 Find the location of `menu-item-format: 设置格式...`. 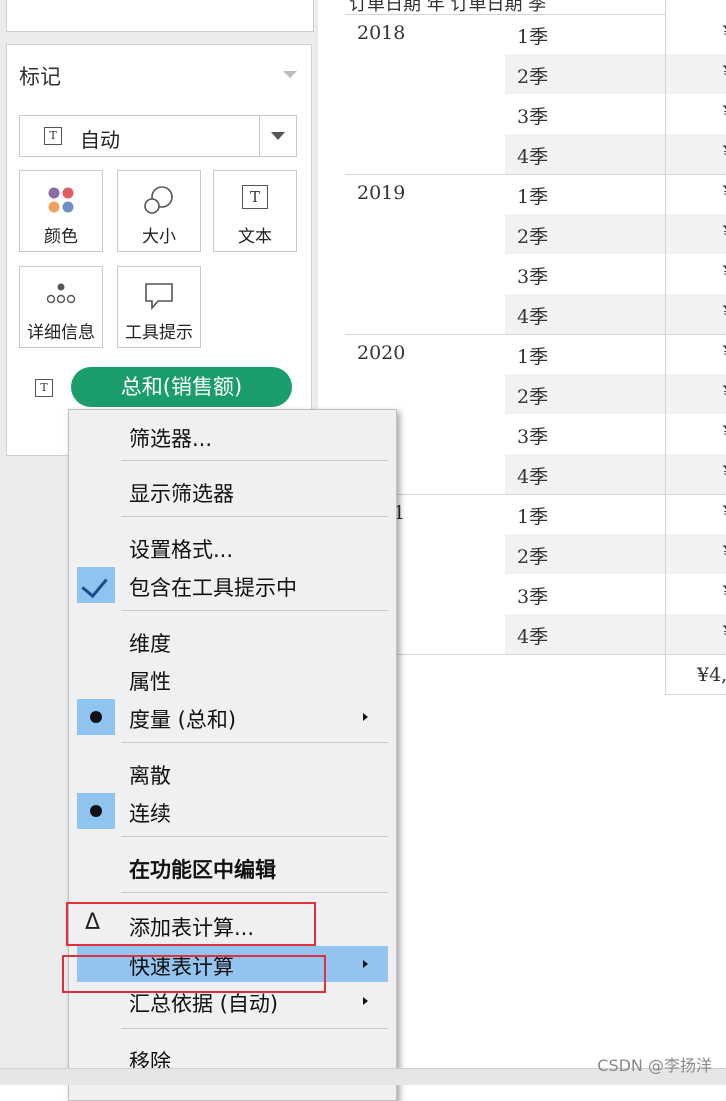

menu-item-format: 设置格式... is located at coordinates (232, 547).